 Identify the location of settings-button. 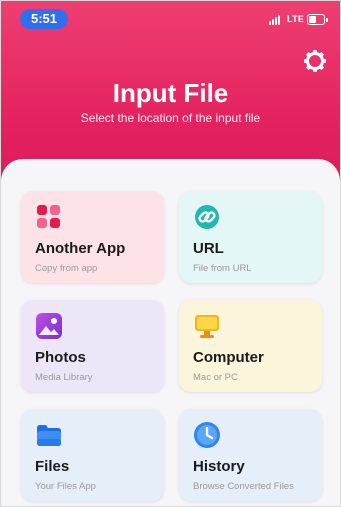
(315, 61).